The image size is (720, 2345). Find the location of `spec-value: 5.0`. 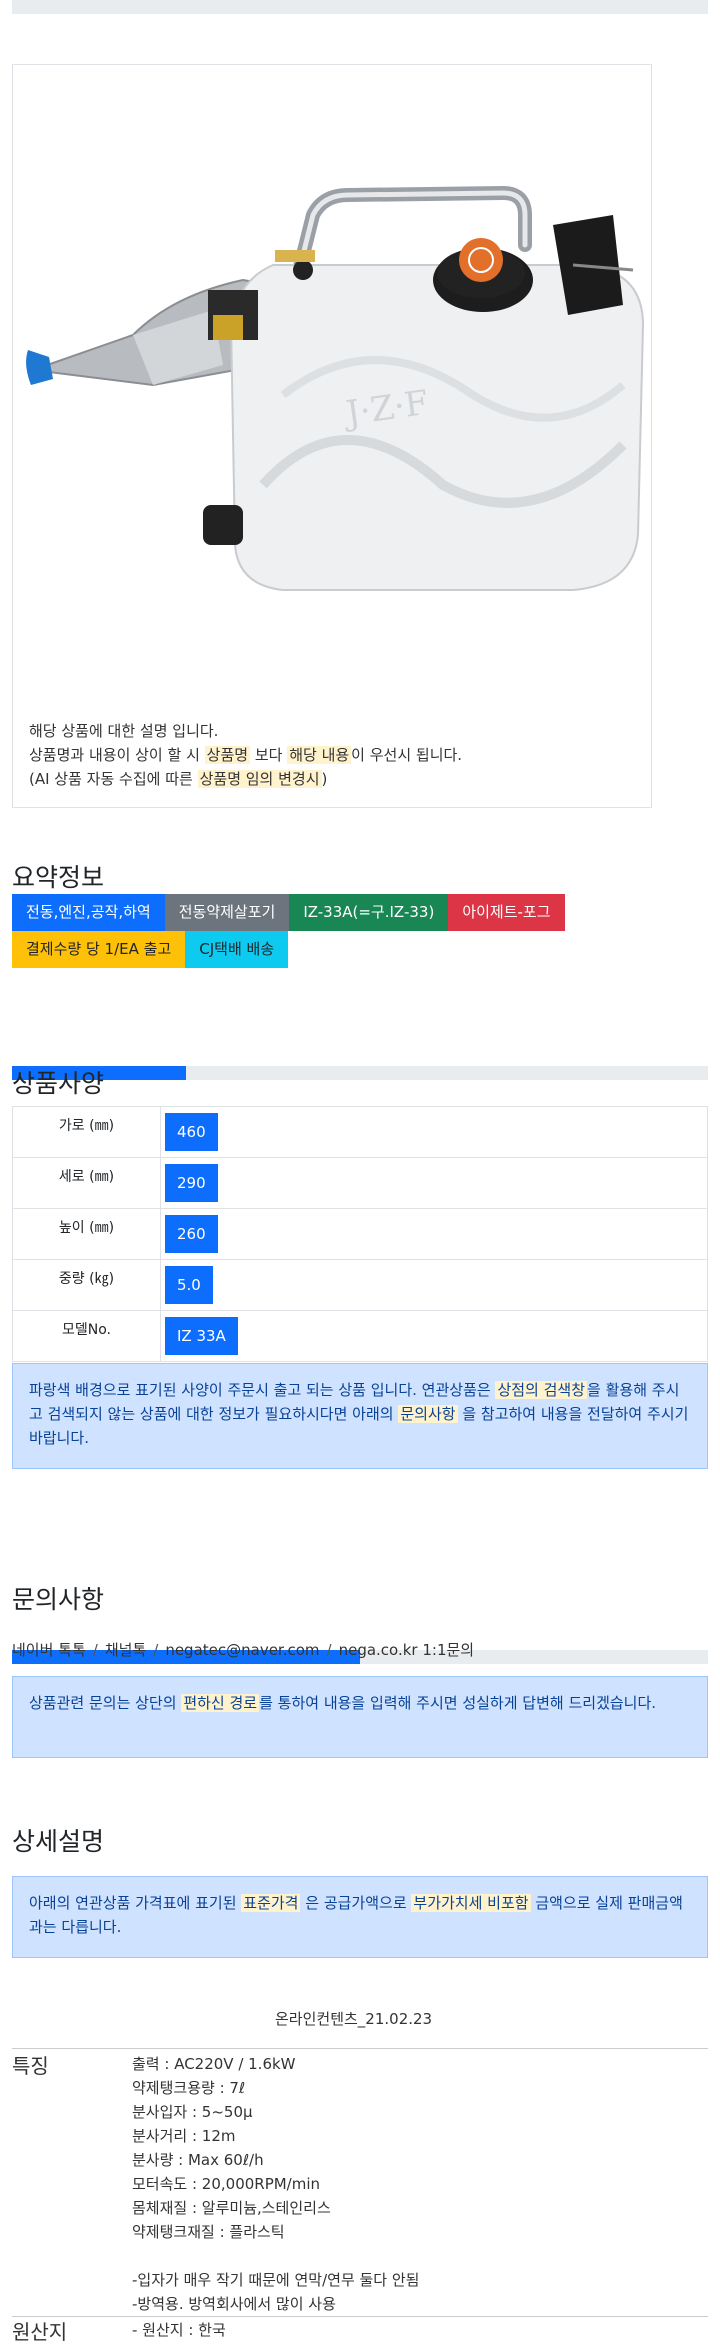

spec-value: 5.0 is located at coordinates (434, 1285).